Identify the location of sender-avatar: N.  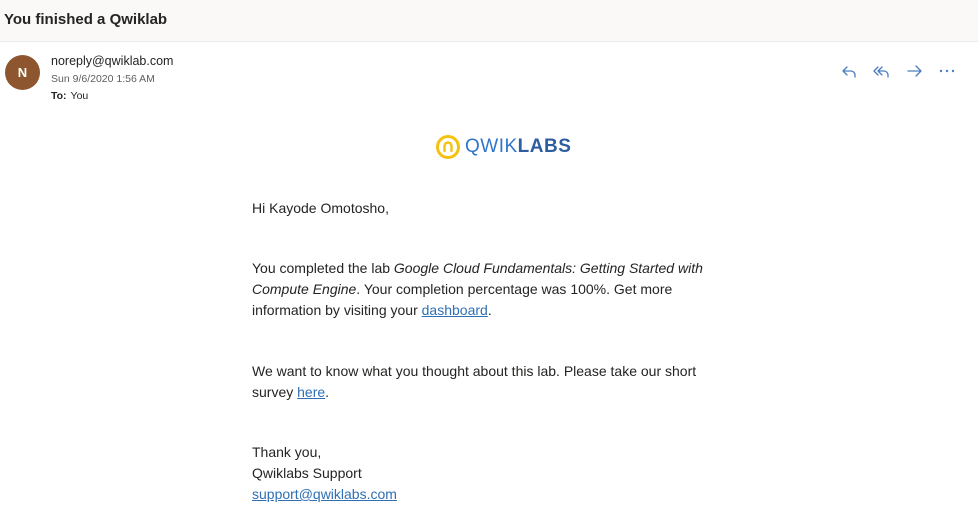
(22, 72).